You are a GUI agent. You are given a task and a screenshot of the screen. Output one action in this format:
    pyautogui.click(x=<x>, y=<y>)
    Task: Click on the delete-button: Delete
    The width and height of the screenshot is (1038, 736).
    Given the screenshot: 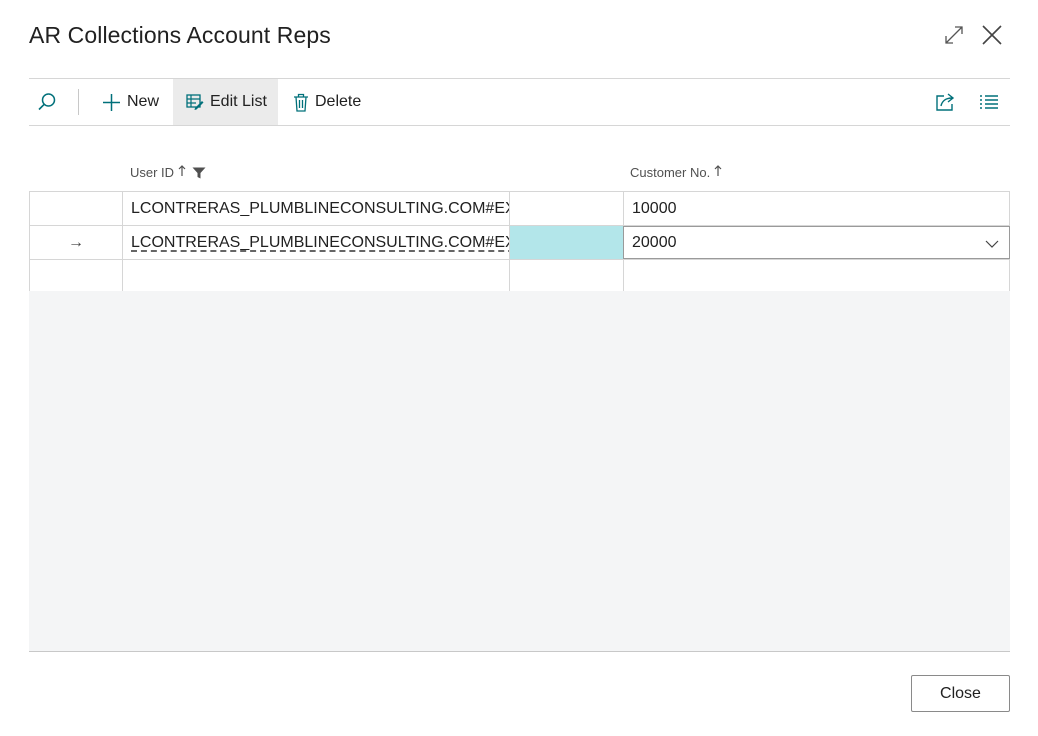 What is the action you would take?
    pyautogui.click(x=327, y=102)
    